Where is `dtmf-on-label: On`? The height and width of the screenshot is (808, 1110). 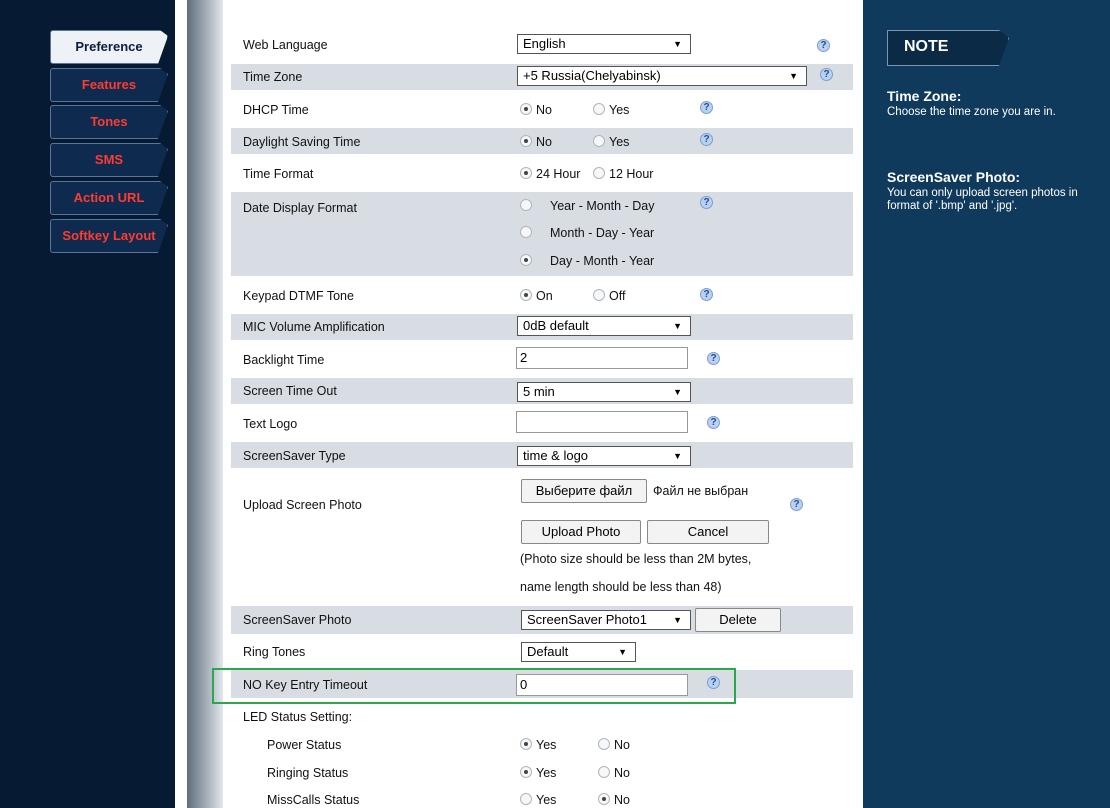 dtmf-on-label: On is located at coordinates (544, 296).